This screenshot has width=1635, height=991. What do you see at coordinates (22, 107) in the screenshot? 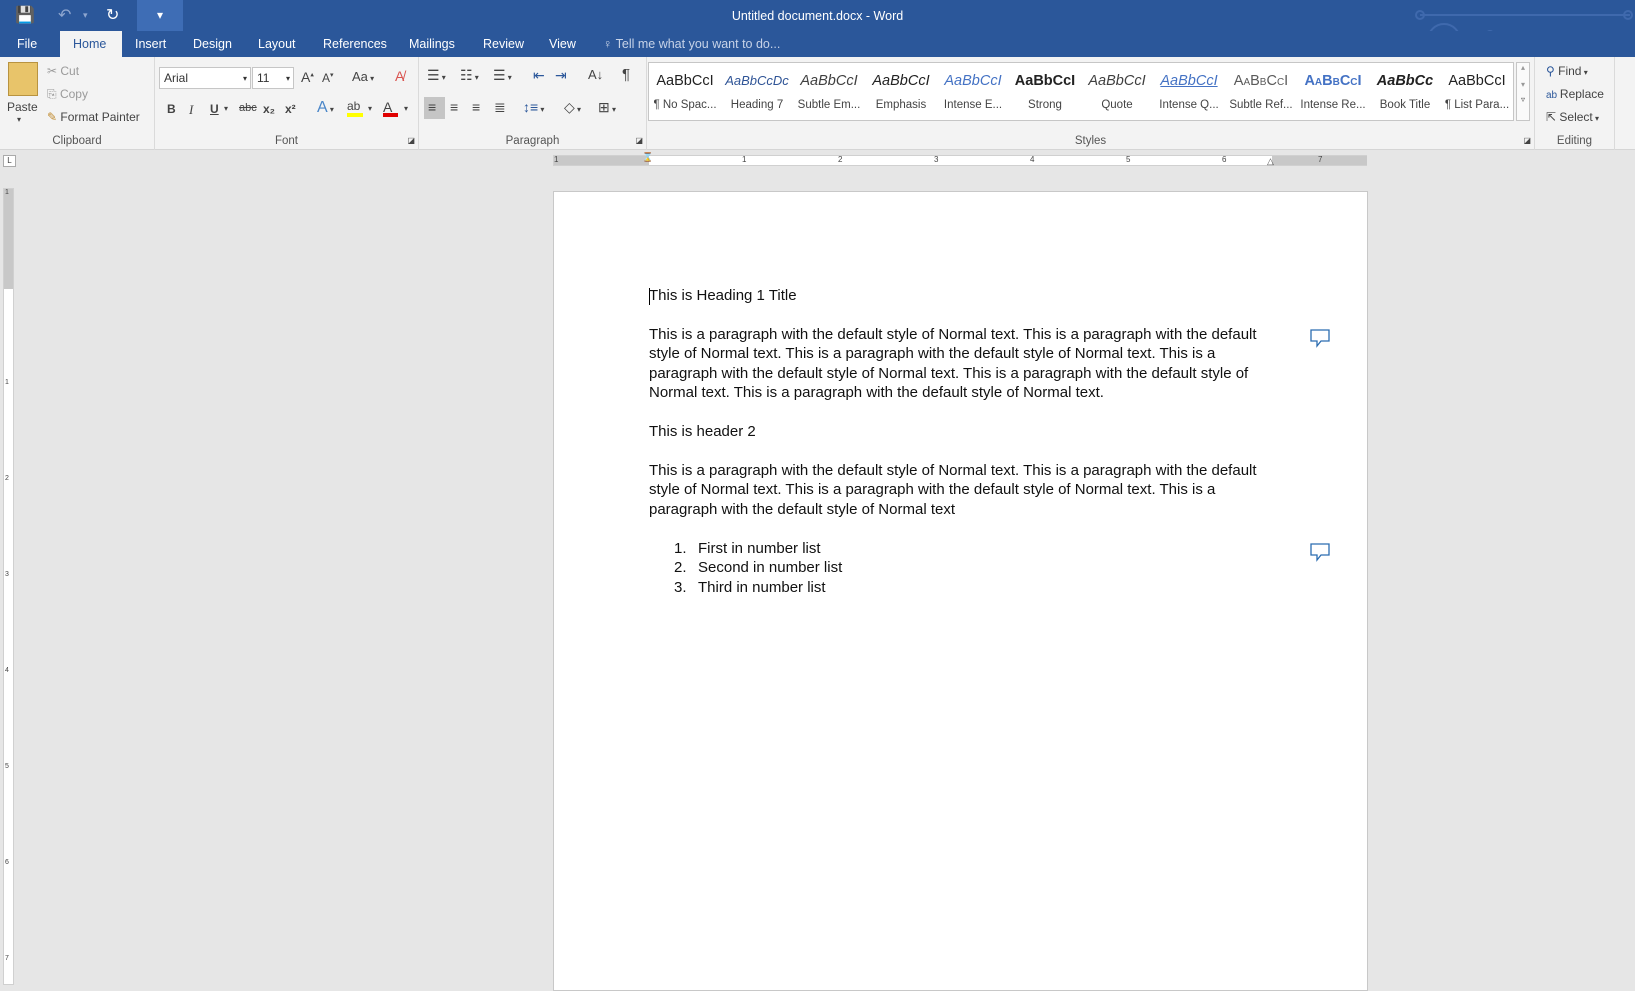
I see `paste-button: Paste` at bounding box center [22, 107].